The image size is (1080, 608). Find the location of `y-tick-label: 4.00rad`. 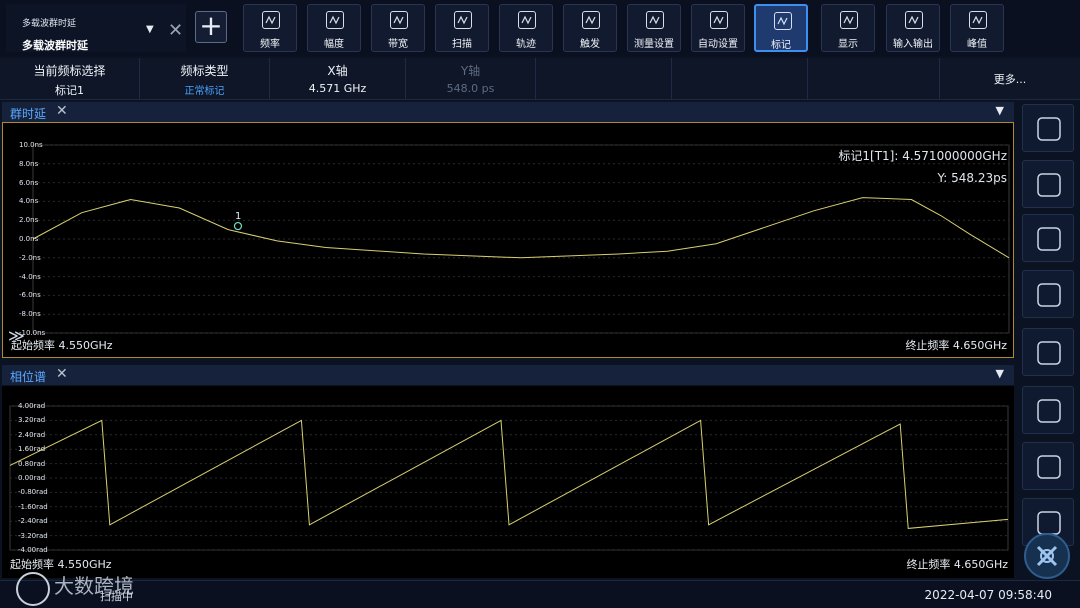

y-tick-label: 4.00rad is located at coordinates (32, 406).